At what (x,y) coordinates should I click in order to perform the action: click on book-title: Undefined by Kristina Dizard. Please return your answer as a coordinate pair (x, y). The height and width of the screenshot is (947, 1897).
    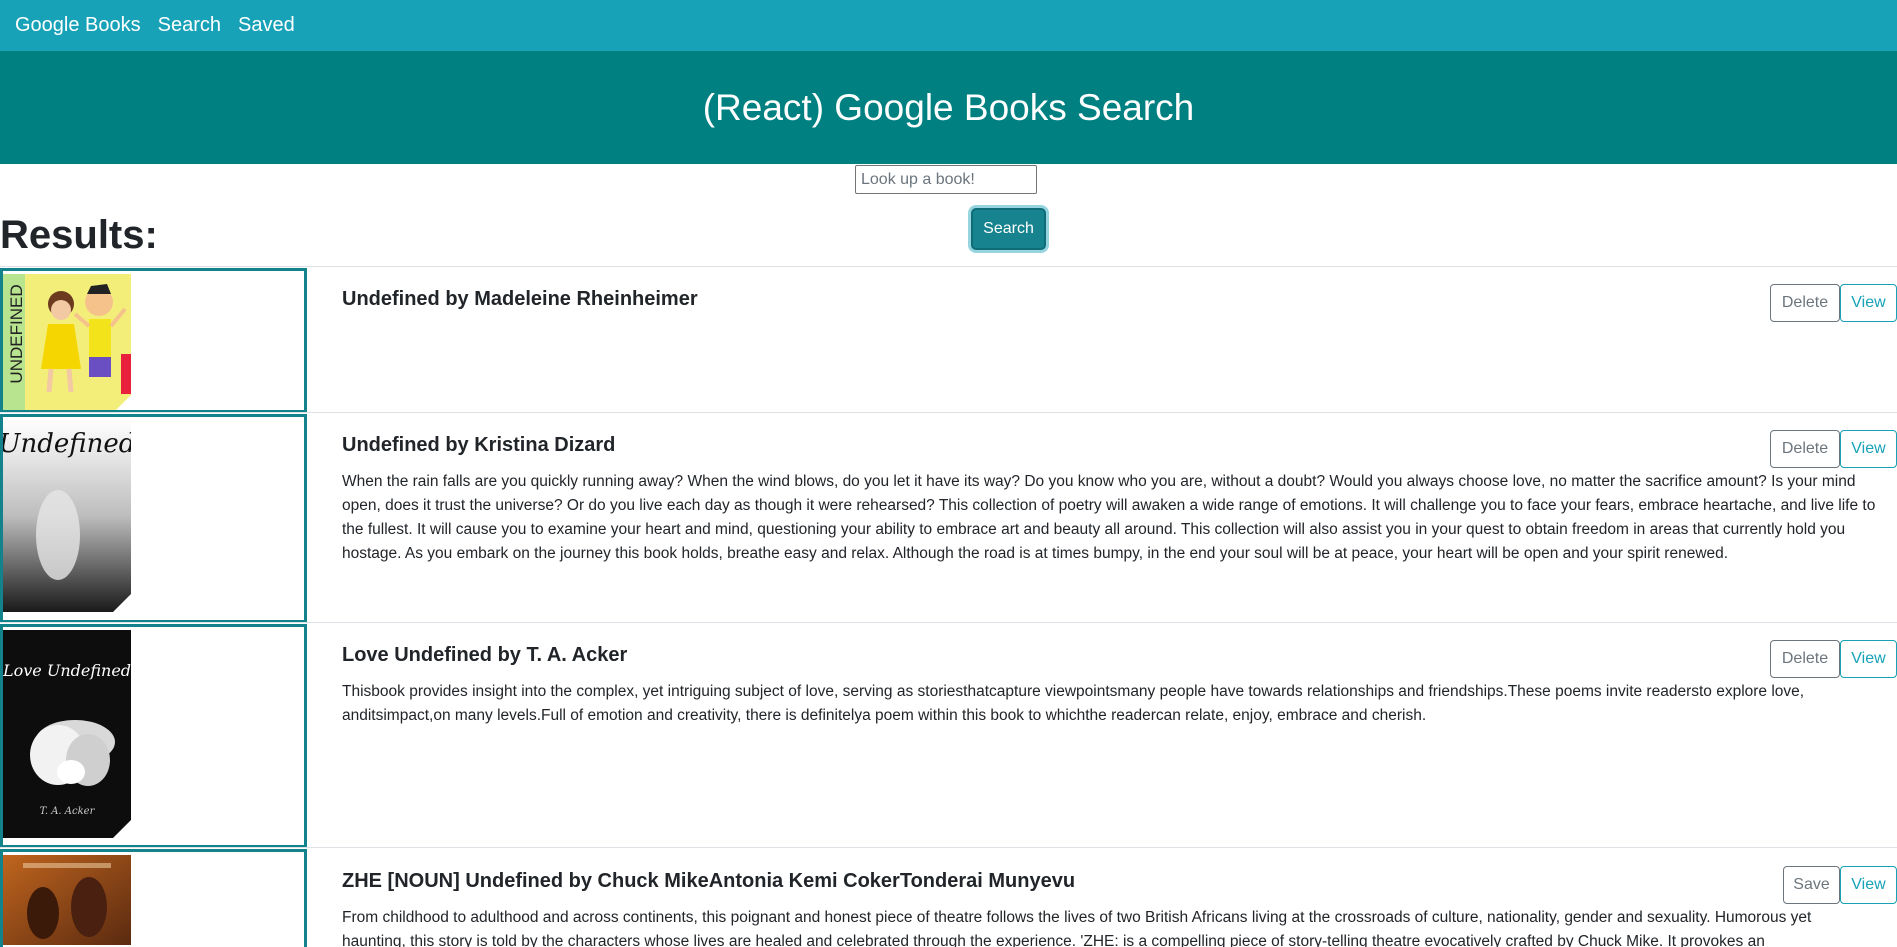
    Looking at the image, I should click on (479, 445).